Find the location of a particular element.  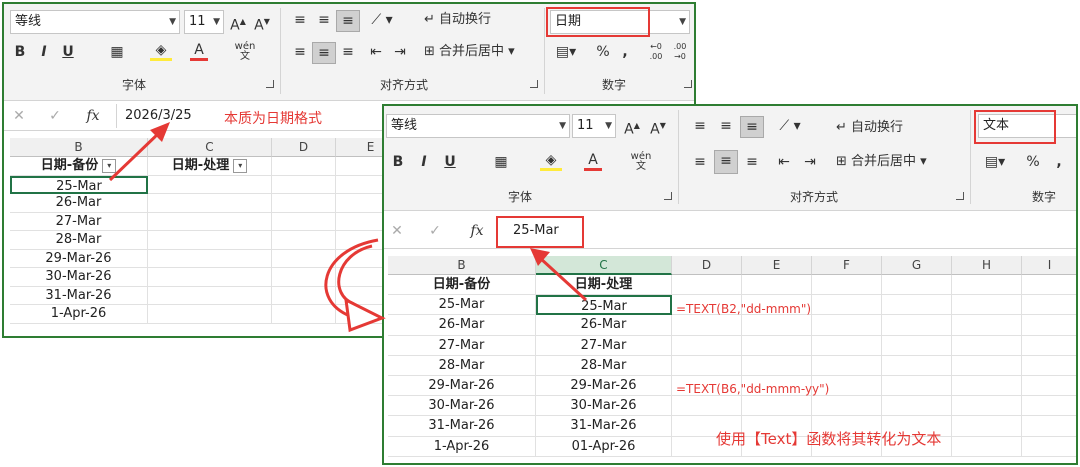

text-cell: 26-Mar is located at coordinates (604, 325).